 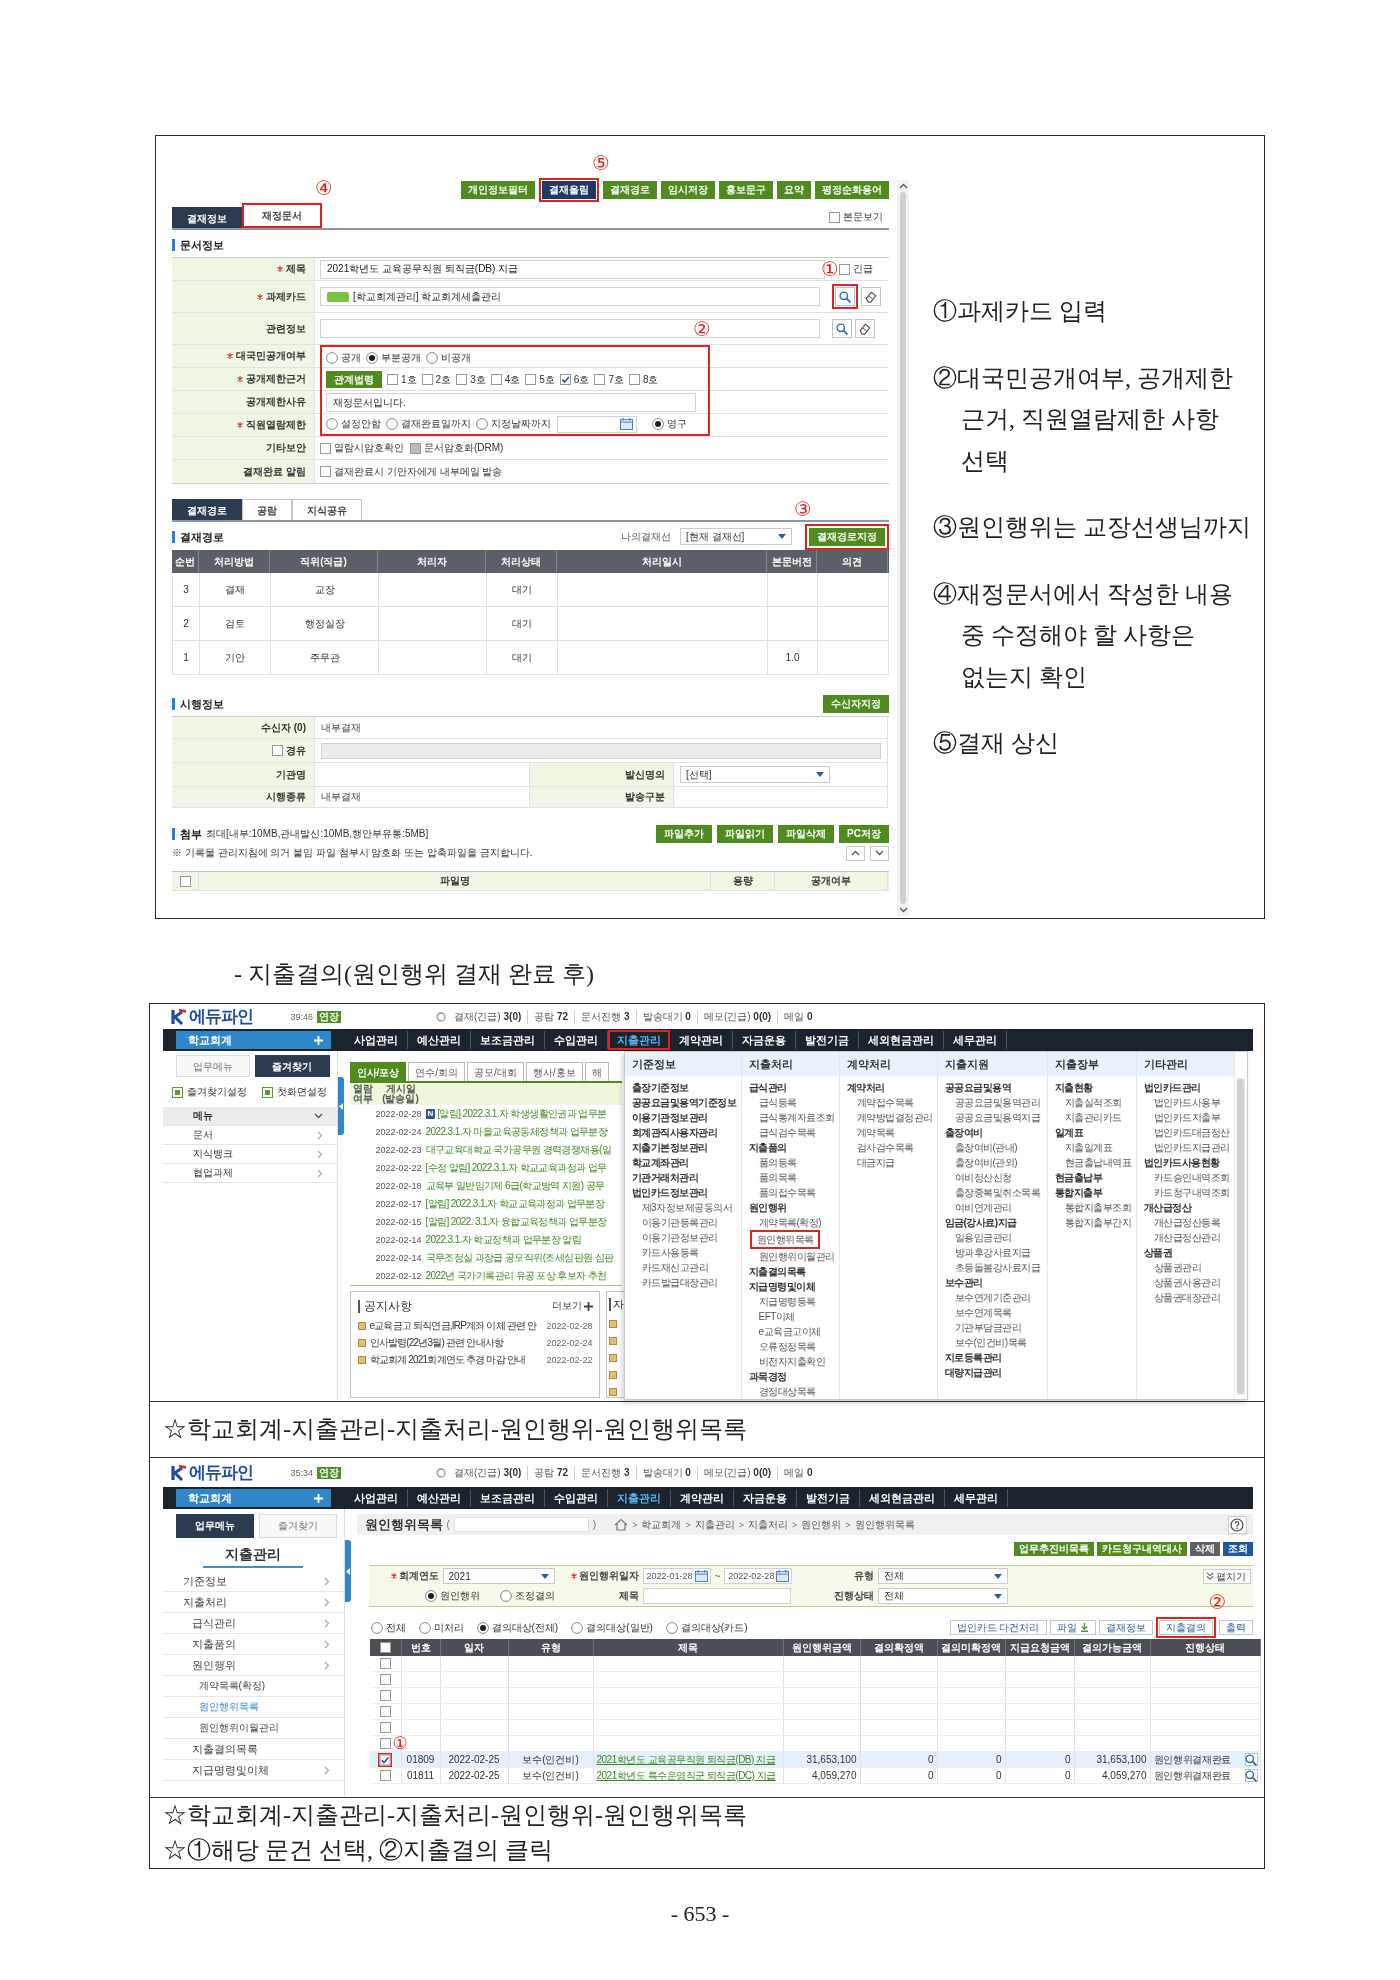 What do you see at coordinates (876, 1147) in the screenshot?
I see `menu-link: 검사검수목록` at bounding box center [876, 1147].